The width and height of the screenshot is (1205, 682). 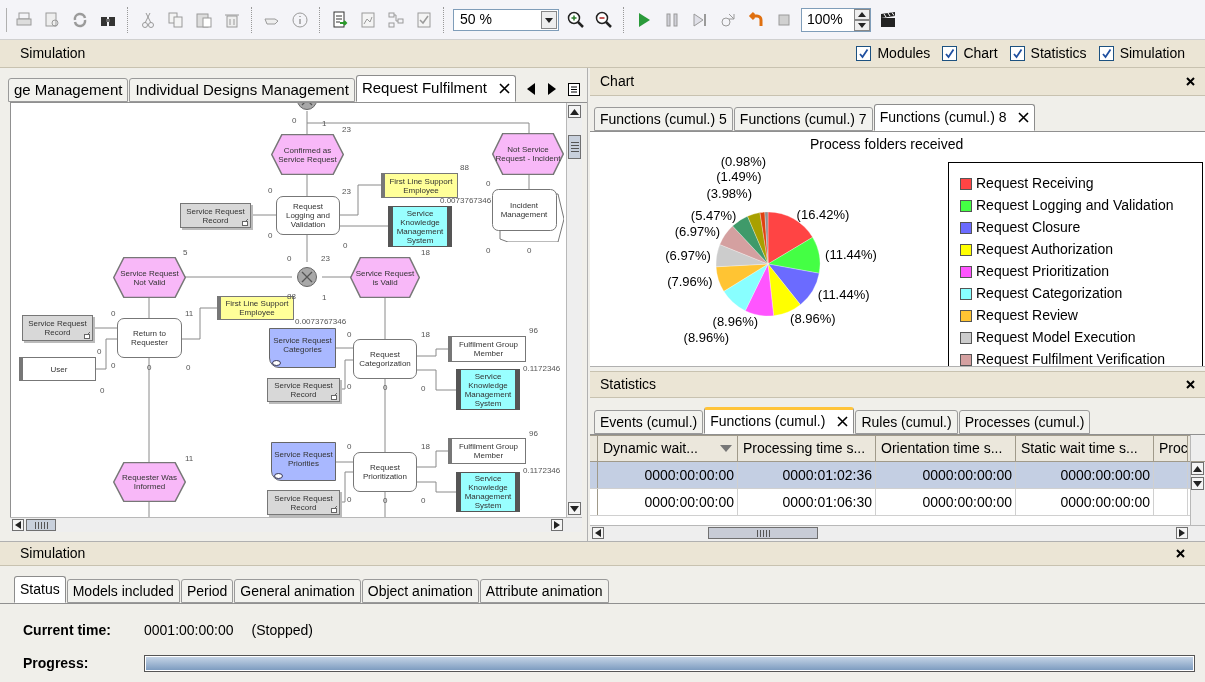 I want to click on panel-title: Chart, so click(x=617, y=81).